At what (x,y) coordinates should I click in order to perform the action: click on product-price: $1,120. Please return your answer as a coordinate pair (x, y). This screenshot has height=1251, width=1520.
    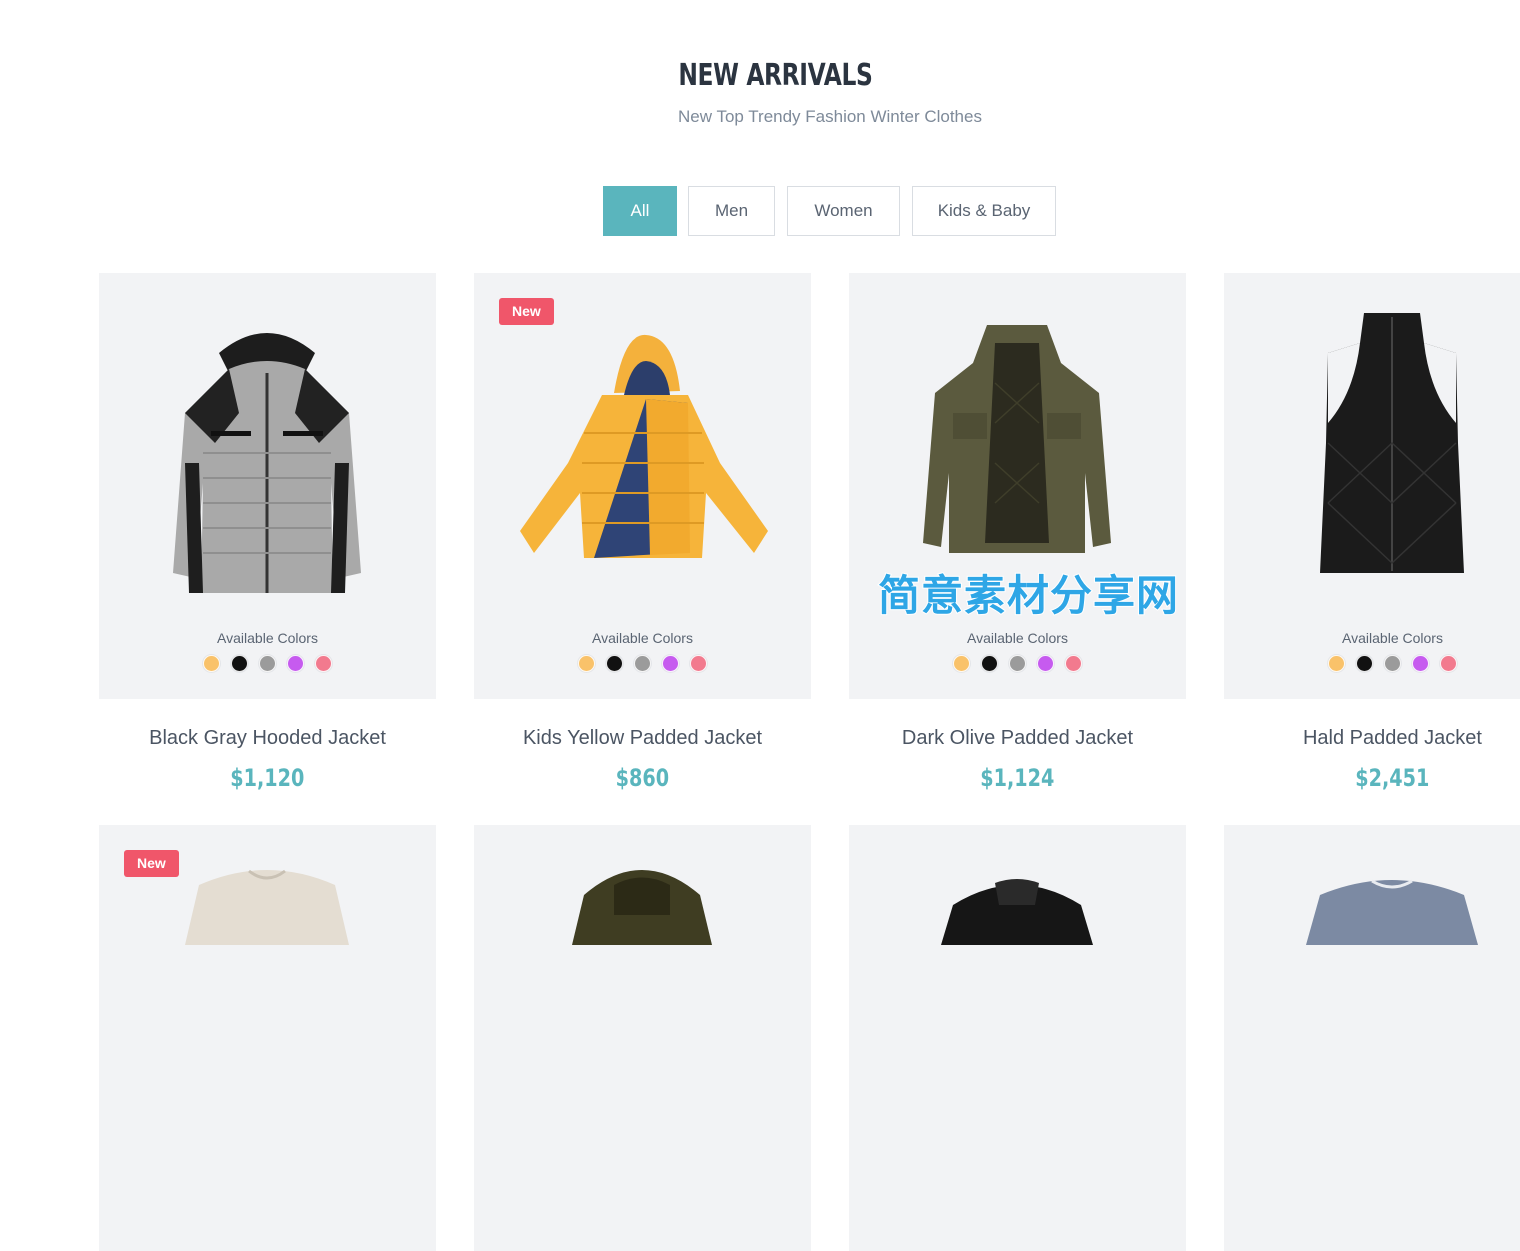
    Looking at the image, I should click on (267, 778).